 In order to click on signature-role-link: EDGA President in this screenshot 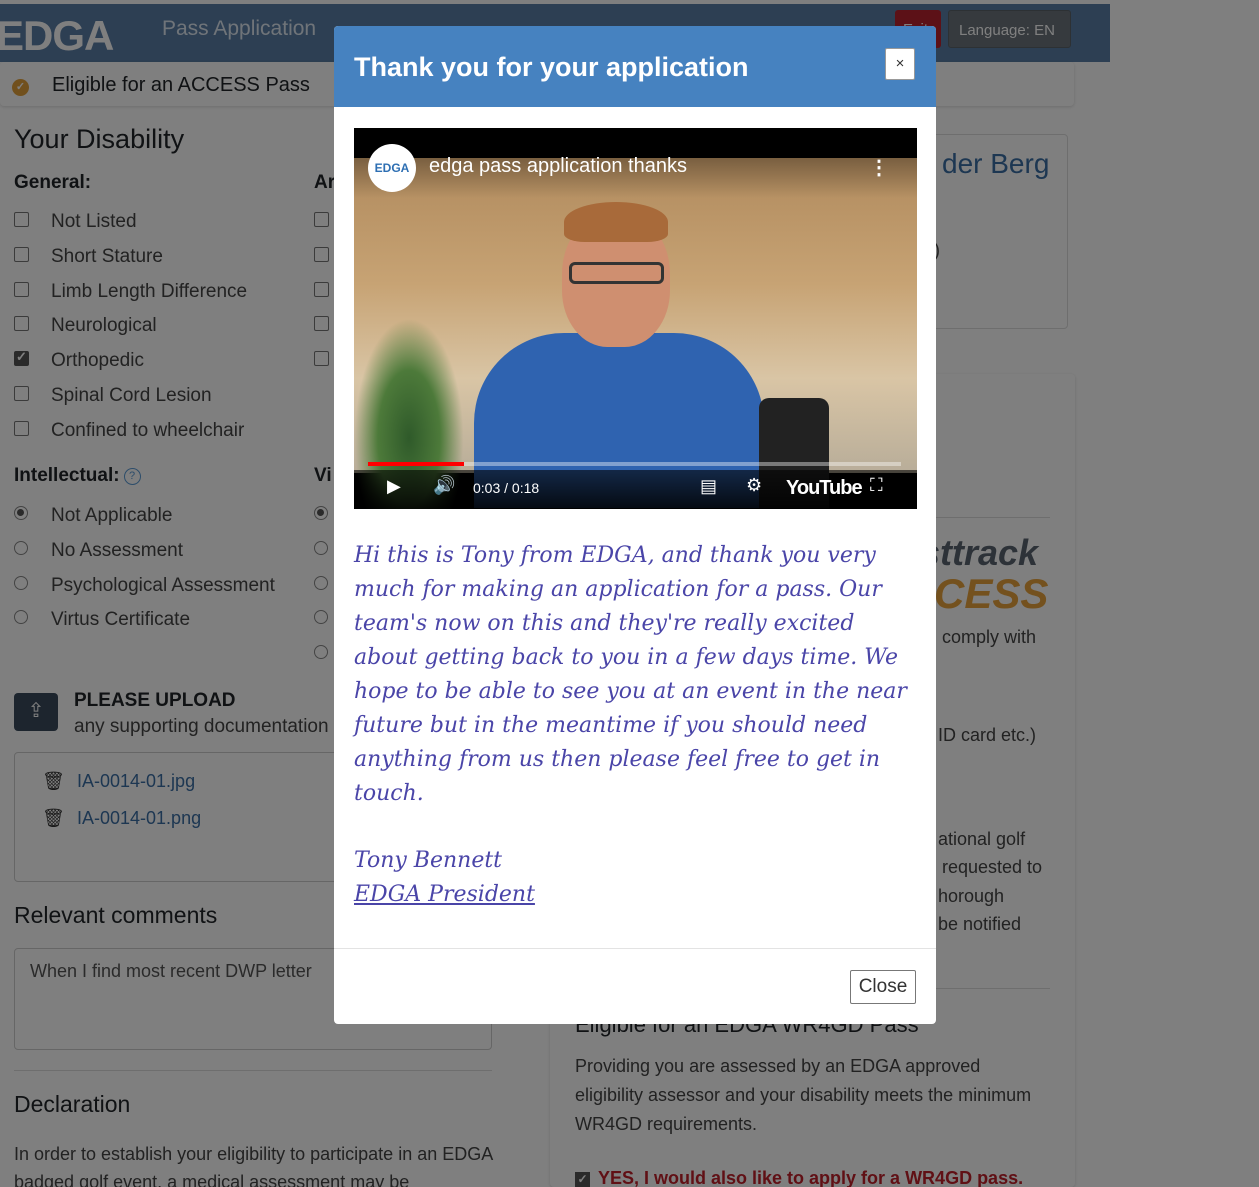, I will do `click(444, 894)`.